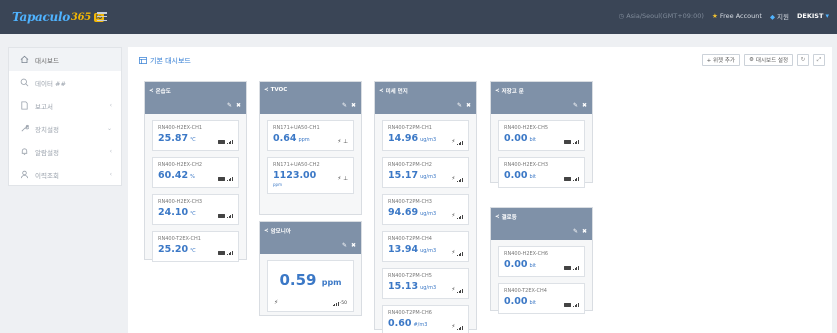 This screenshot has width=837, height=333. Describe the element at coordinates (24, 83) in the screenshot. I see `search-icon` at that location.